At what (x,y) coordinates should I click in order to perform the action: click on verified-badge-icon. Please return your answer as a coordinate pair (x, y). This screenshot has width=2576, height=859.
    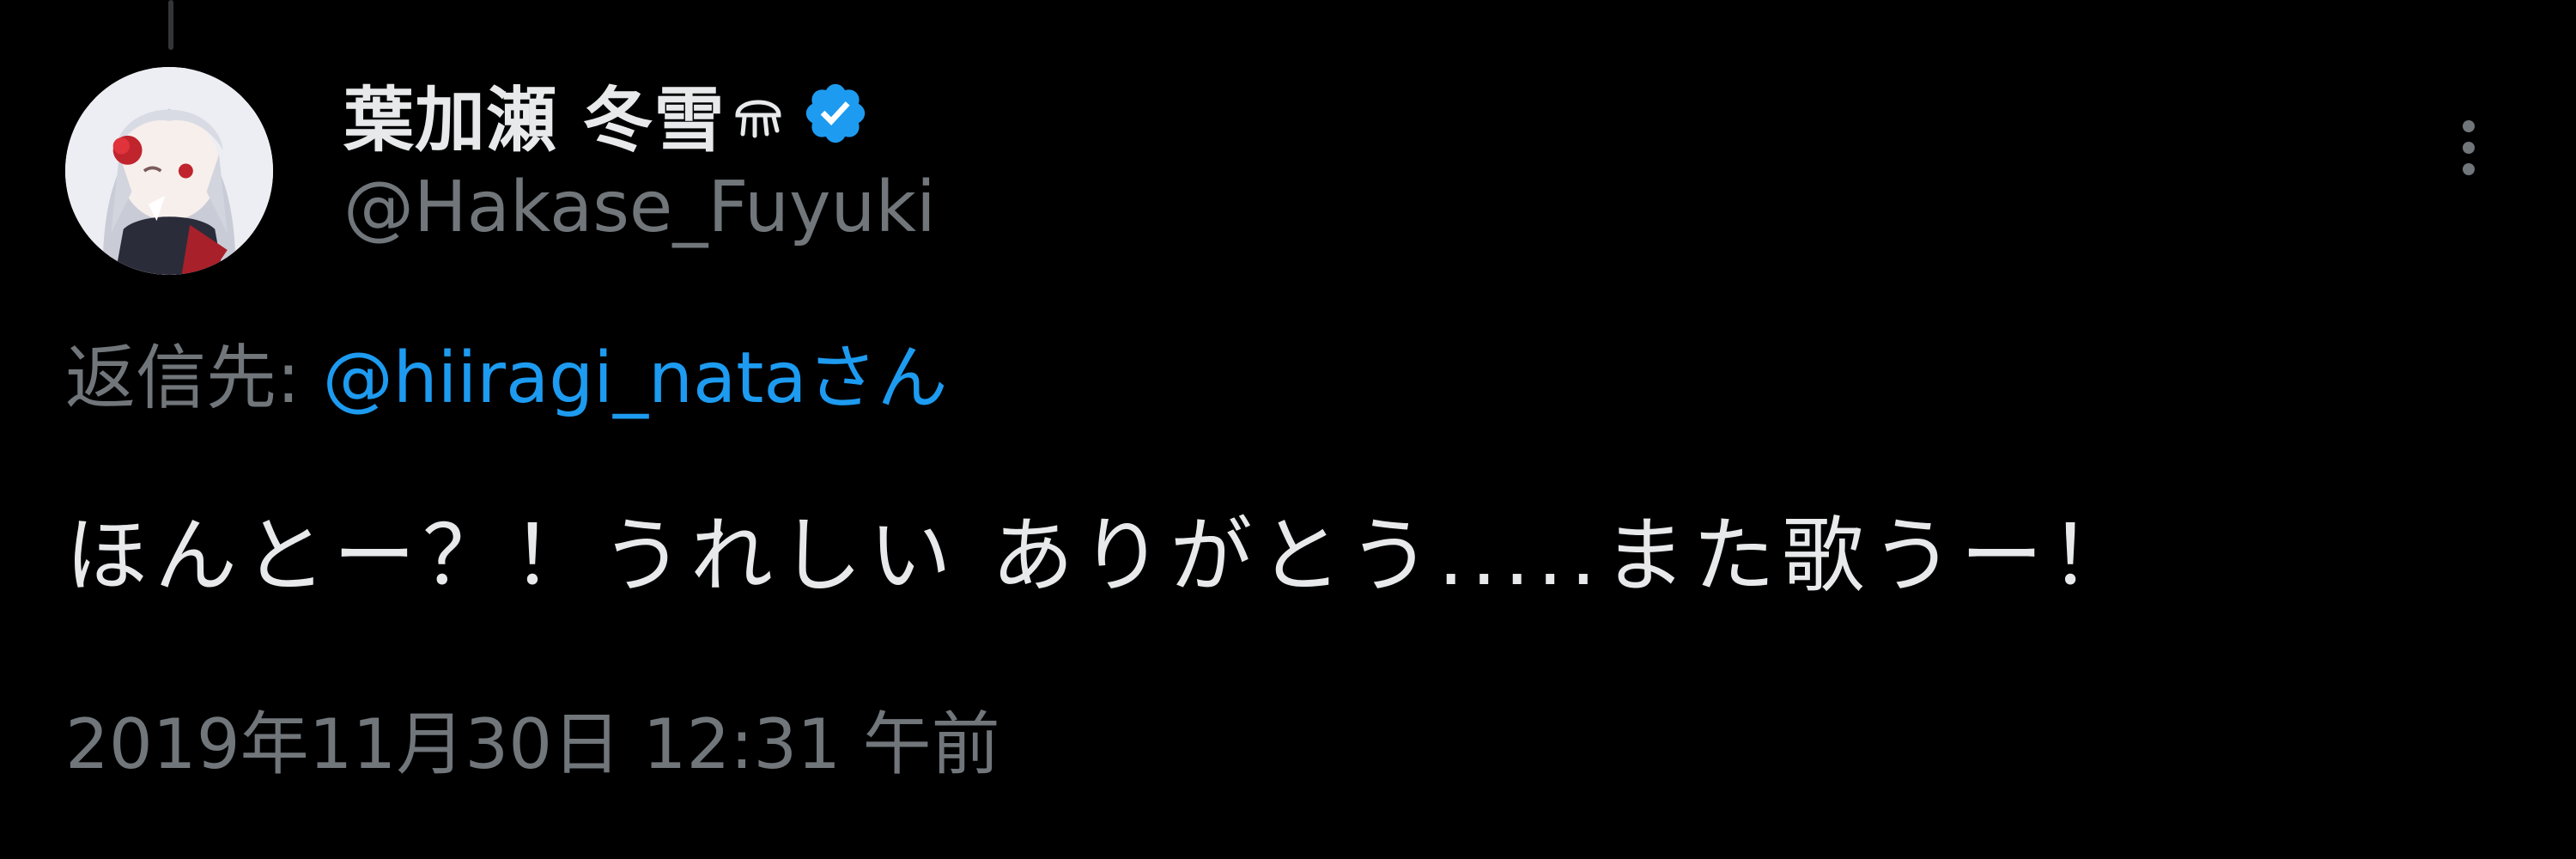
    Looking at the image, I should click on (835, 114).